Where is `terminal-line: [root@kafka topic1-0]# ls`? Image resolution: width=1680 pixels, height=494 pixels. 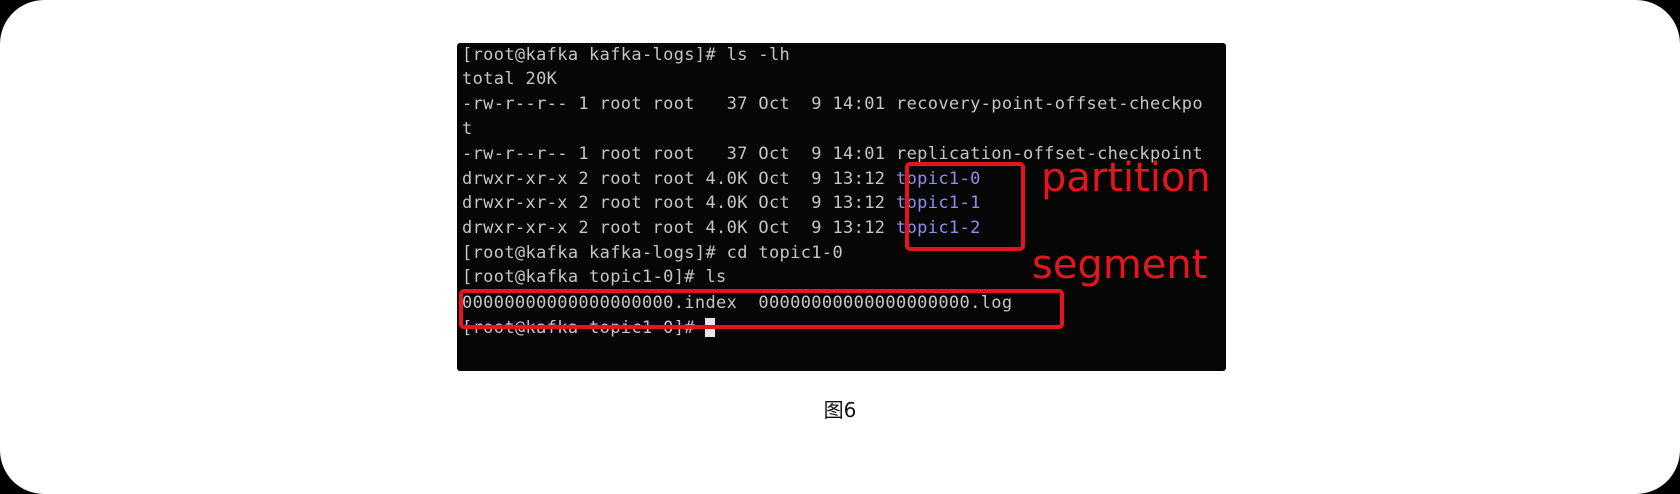
terminal-line: [root@kafka topic1-0]# ls is located at coordinates (594, 277).